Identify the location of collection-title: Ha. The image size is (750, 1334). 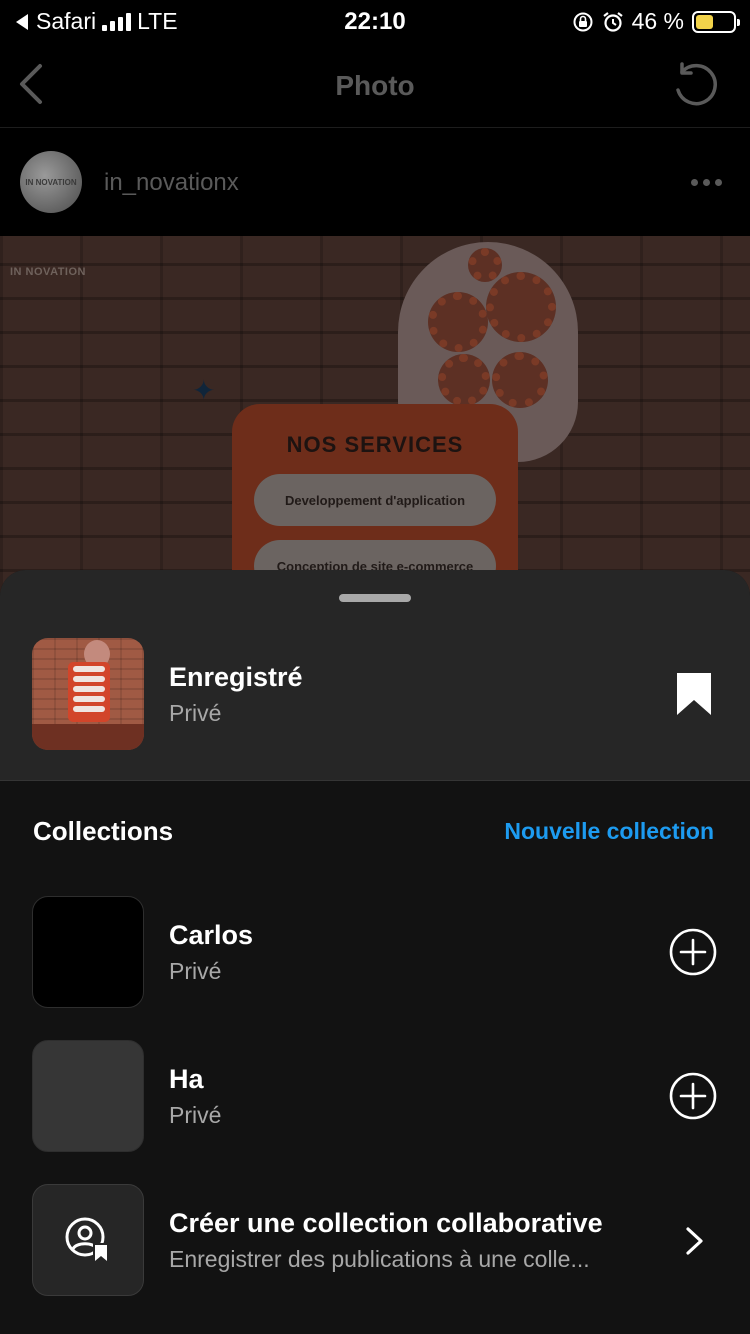
(186, 1079).